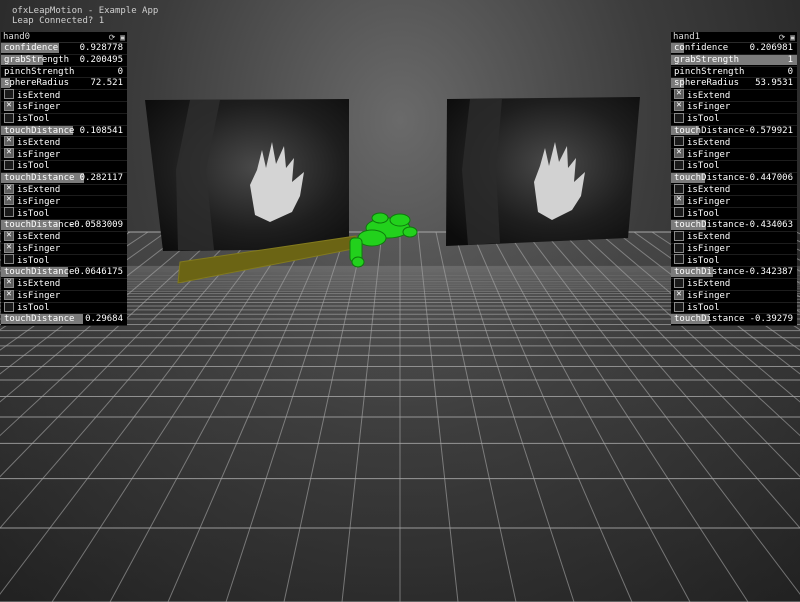  What do you see at coordinates (64, 84) in the screenshot?
I see `sphereRadius-slider: sphereRadius 72.521` at bounding box center [64, 84].